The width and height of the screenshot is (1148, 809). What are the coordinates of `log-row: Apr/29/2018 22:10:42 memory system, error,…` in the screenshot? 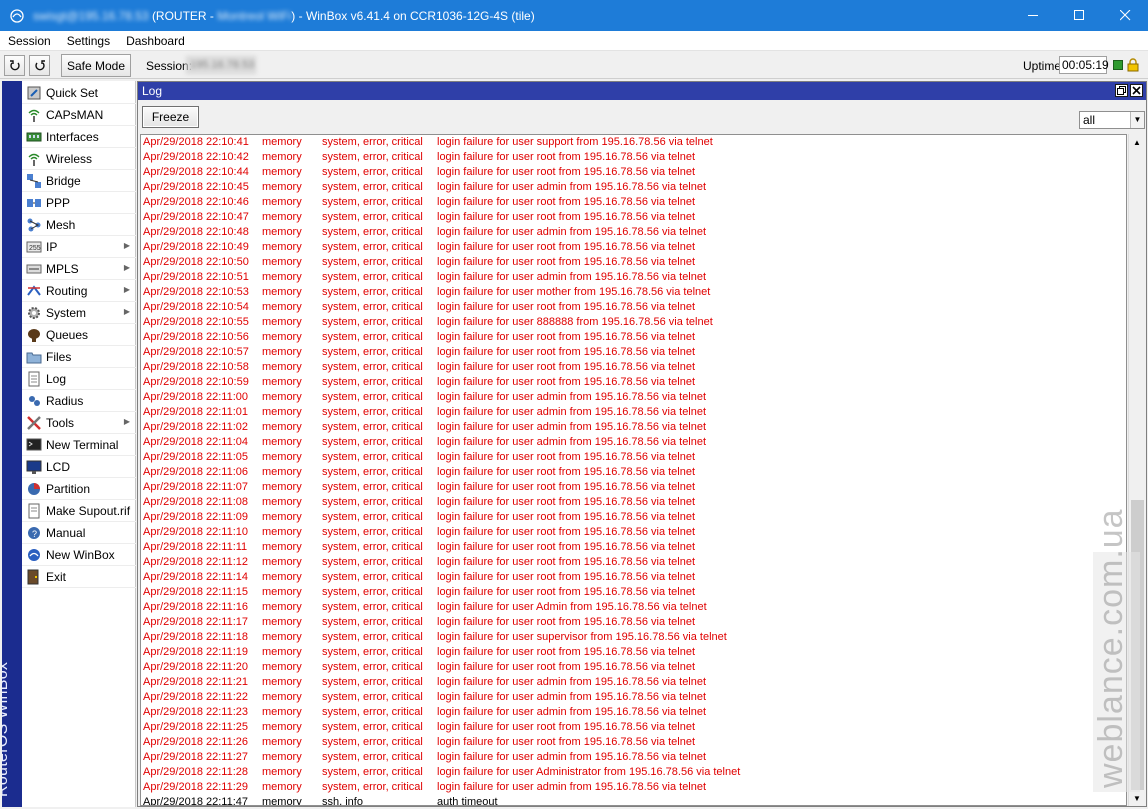 It's located at (633, 157).